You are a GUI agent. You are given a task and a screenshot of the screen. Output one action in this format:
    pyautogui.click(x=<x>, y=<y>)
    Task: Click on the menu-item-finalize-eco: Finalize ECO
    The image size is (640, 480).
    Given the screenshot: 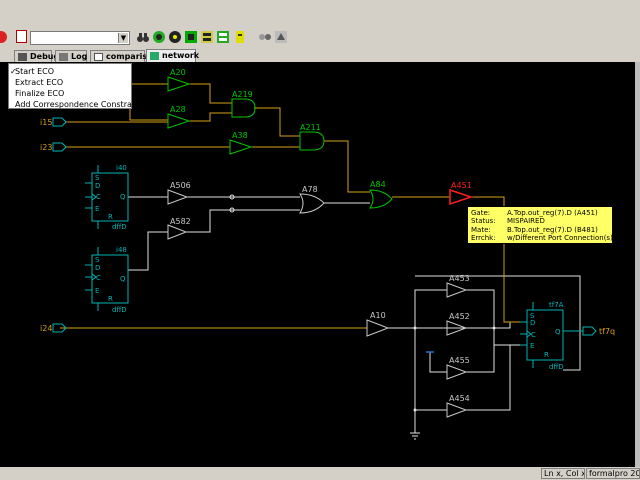 What is the action you would take?
    pyautogui.click(x=39, y=93)
    